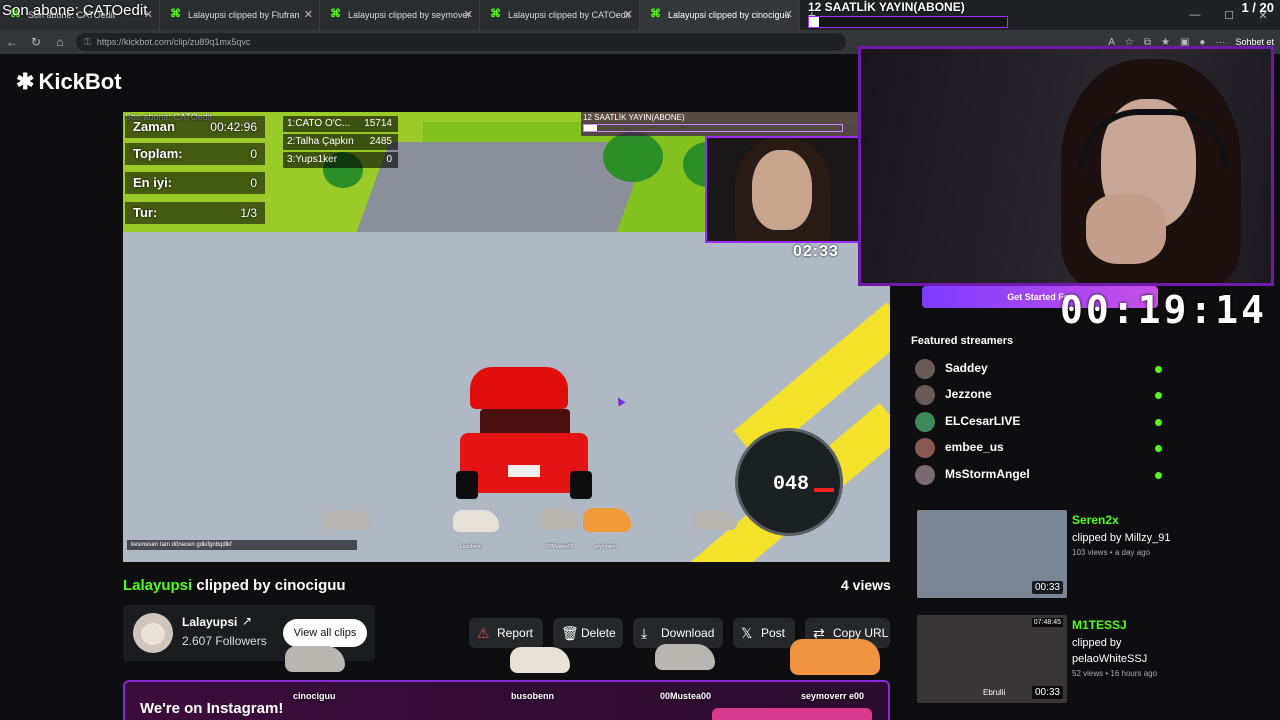  I want to click on streamer-webcam-overlay, so click(1066, 166).